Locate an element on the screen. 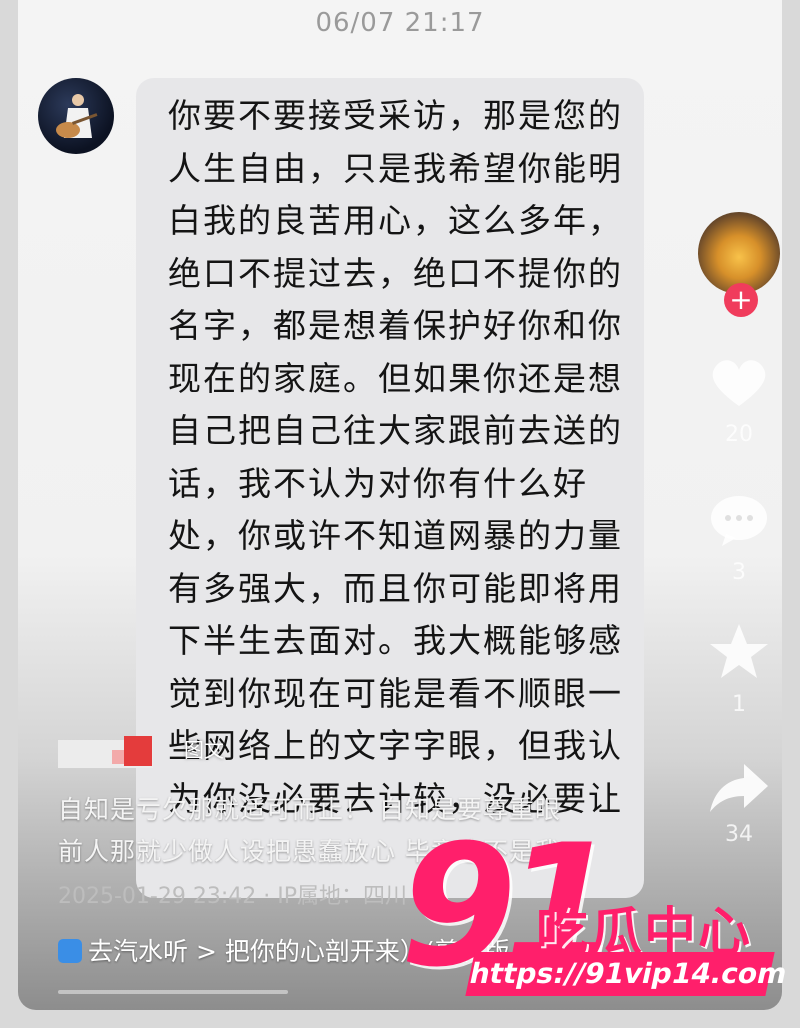 The height and width of the screenshot is (1028, 800). avatar-guitarist-image is located at coordinates (77, 116).